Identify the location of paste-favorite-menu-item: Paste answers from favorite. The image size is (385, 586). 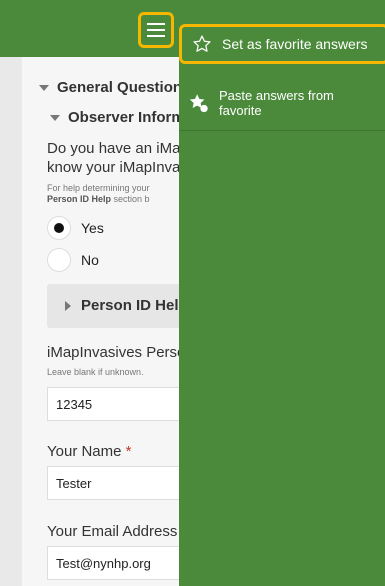
(282, 103).